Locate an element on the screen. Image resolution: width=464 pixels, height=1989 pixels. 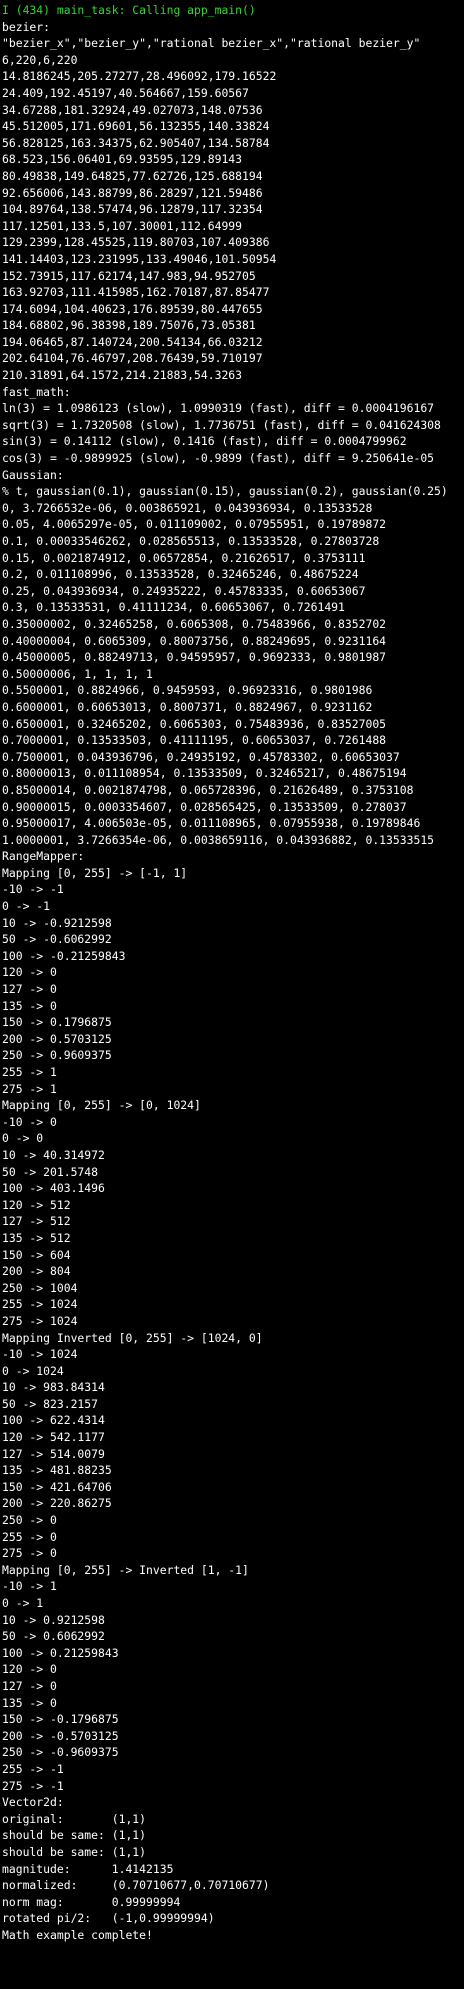
output-line: 127 -> 512 is located at coordinates (36, 1221).